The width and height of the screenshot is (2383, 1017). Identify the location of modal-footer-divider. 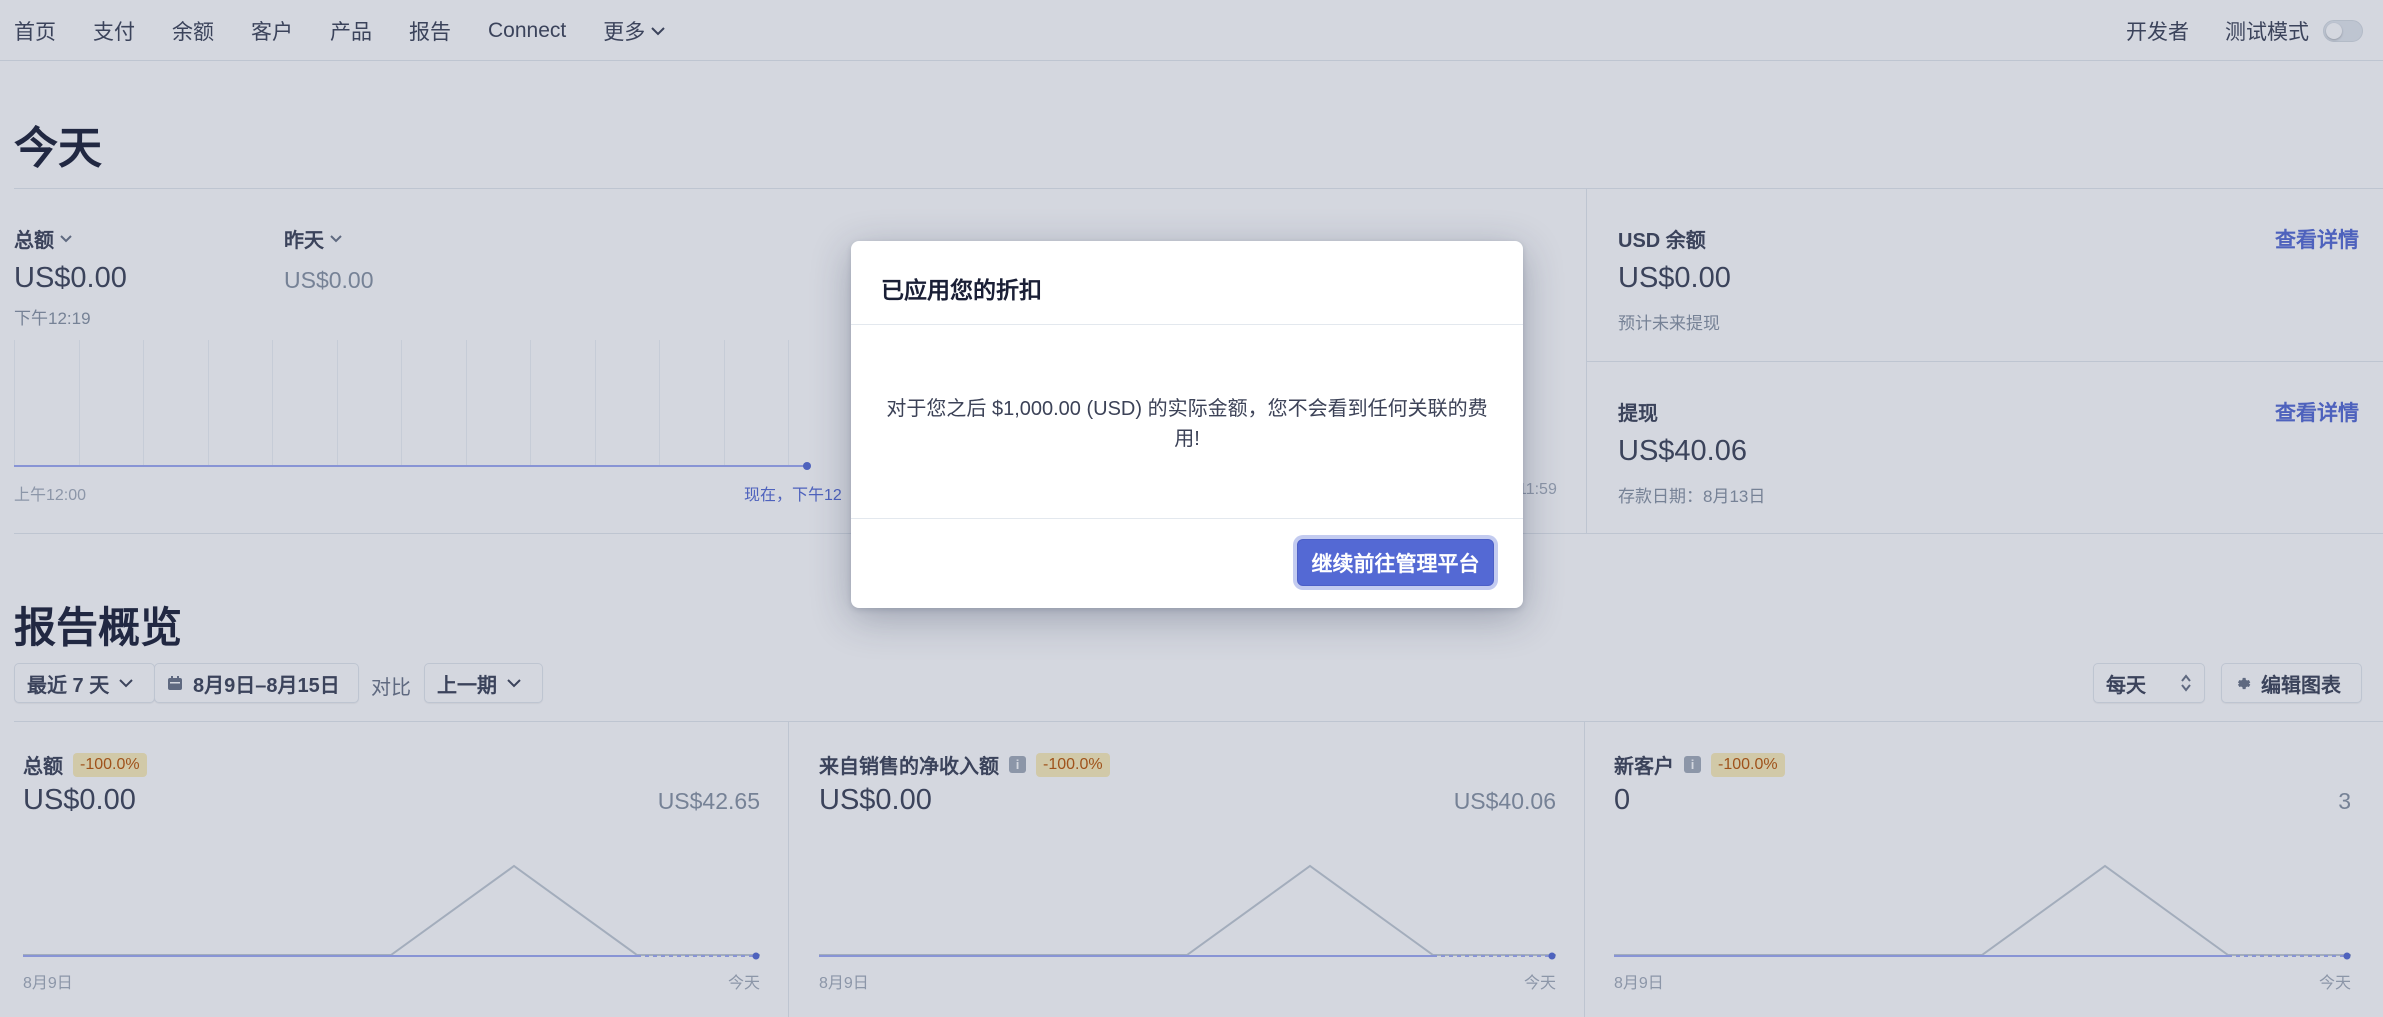
(1187, 518).